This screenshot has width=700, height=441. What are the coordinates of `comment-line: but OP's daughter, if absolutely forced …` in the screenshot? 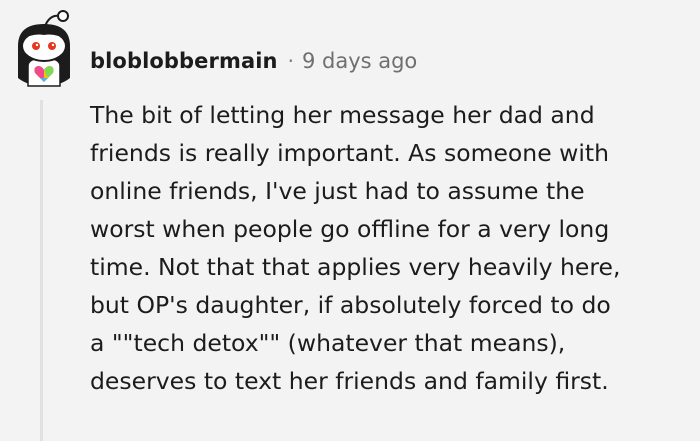 It's located at (350, 305).